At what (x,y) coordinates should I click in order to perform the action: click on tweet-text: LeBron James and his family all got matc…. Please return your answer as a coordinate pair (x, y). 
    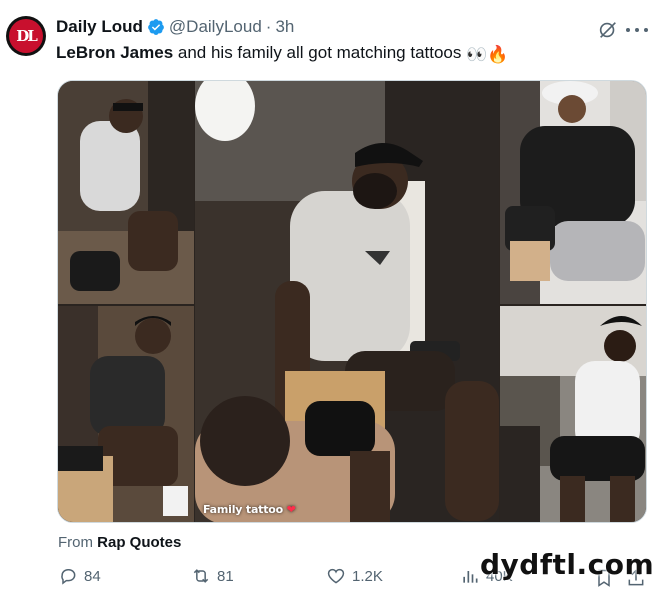
    Looking at the image, I should click on (282, 54).